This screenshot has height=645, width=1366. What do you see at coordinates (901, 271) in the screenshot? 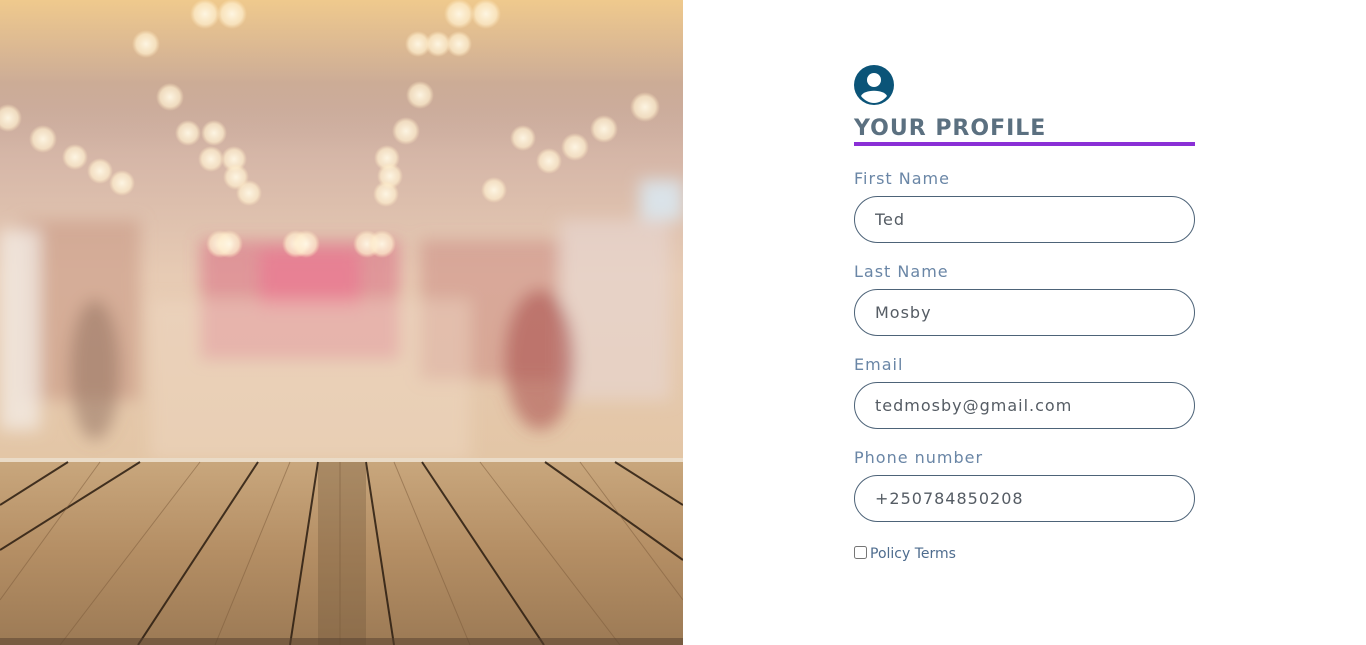
I see `last-name-label: Last Name` at bounding box center [901, 271].